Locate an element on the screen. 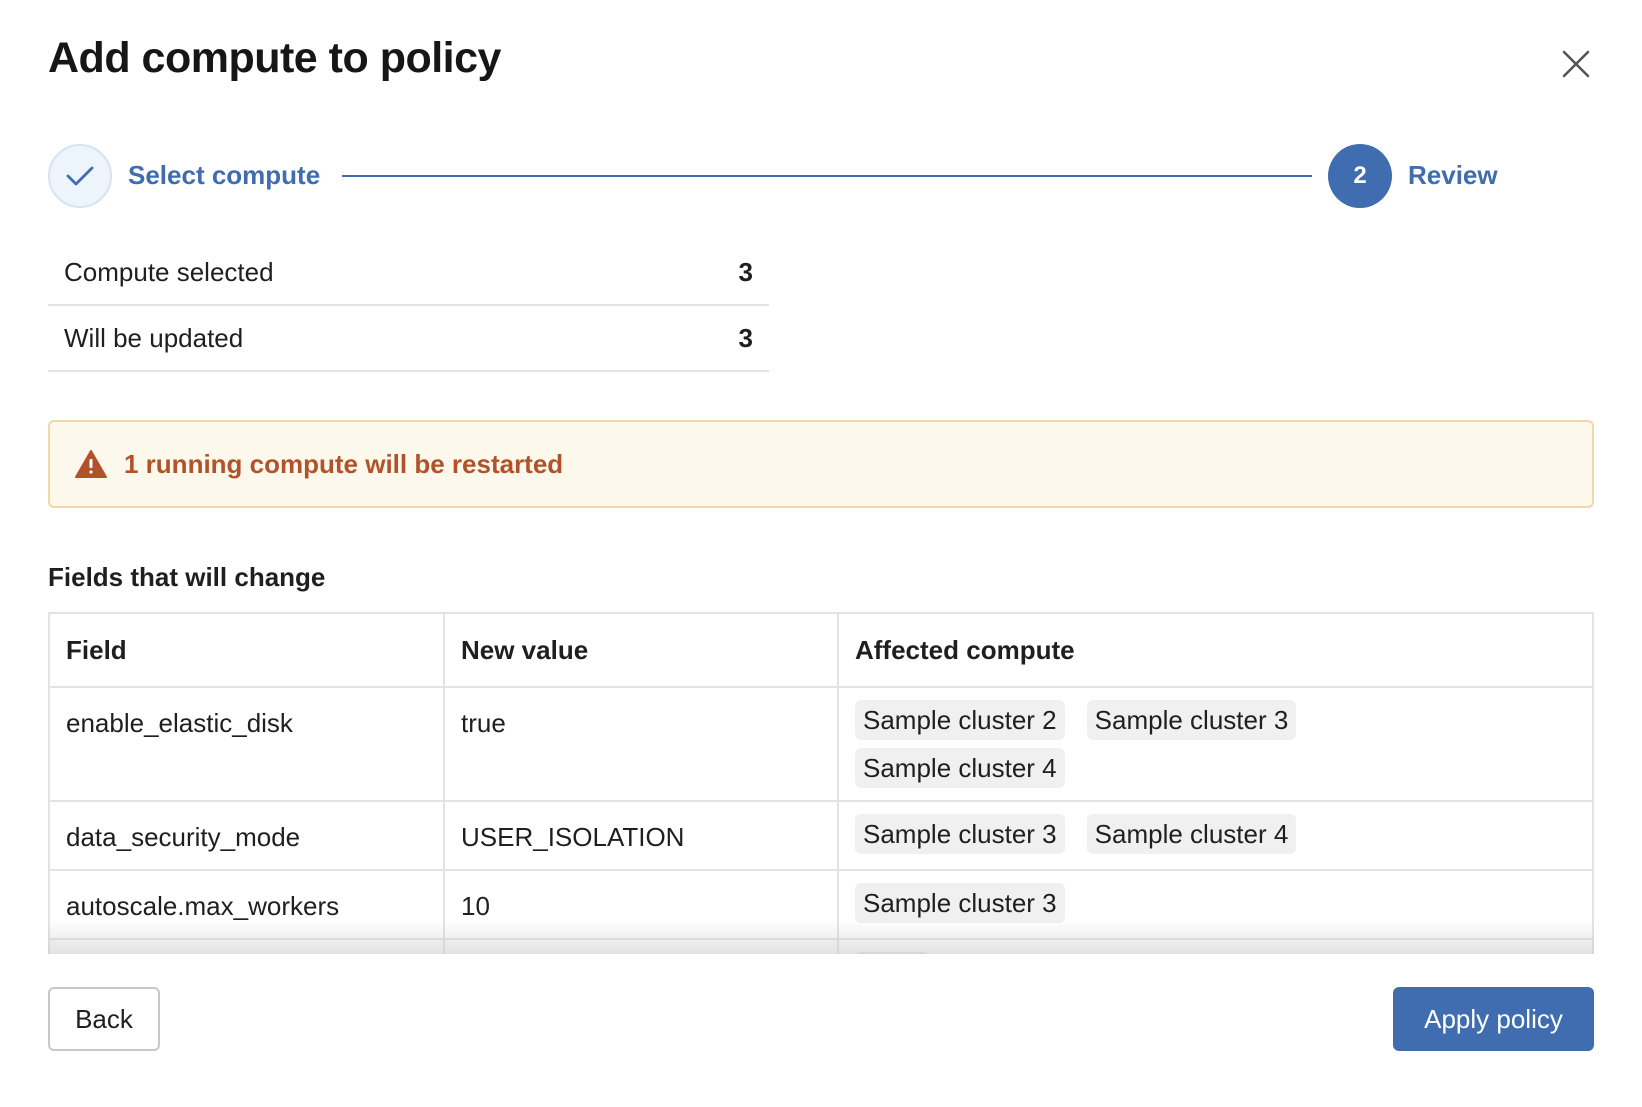  column-header-new-value: New value is located at coordinates (641, 650).